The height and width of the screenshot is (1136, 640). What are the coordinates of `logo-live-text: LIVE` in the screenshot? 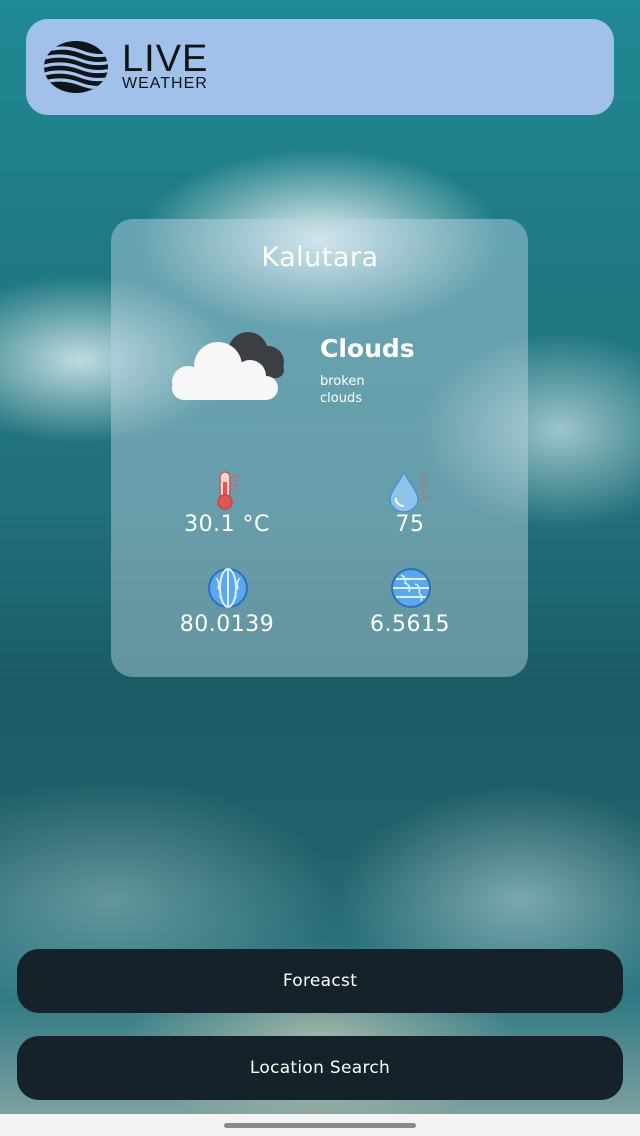 It's located at (165, 59).